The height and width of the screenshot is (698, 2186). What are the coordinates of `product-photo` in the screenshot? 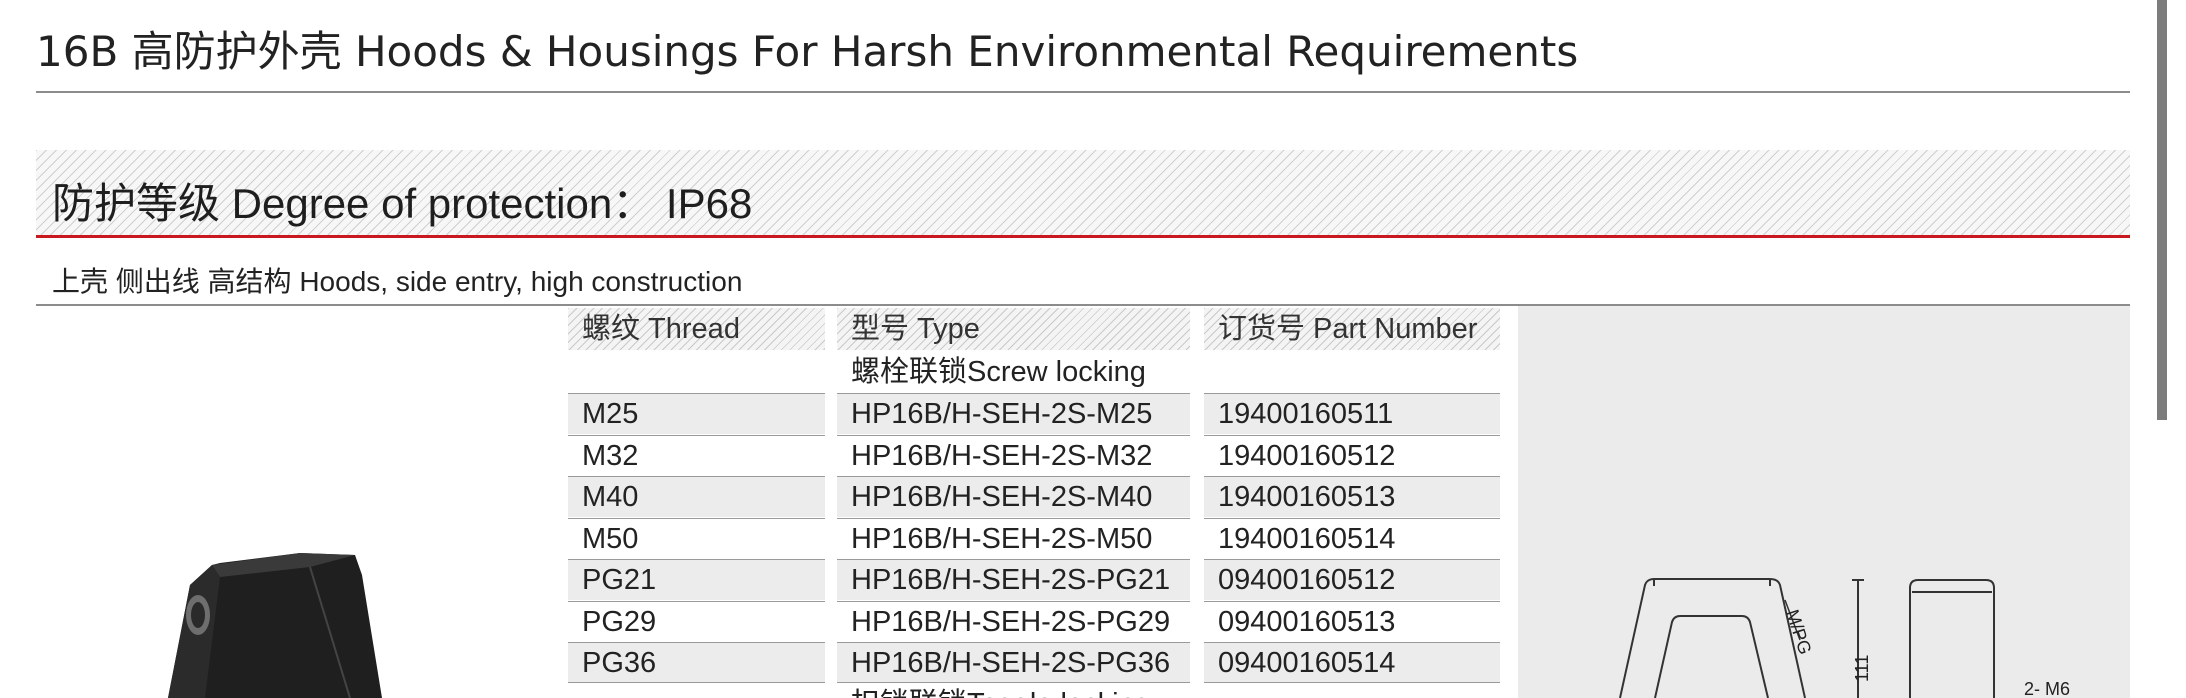 It's located at (275, 625).